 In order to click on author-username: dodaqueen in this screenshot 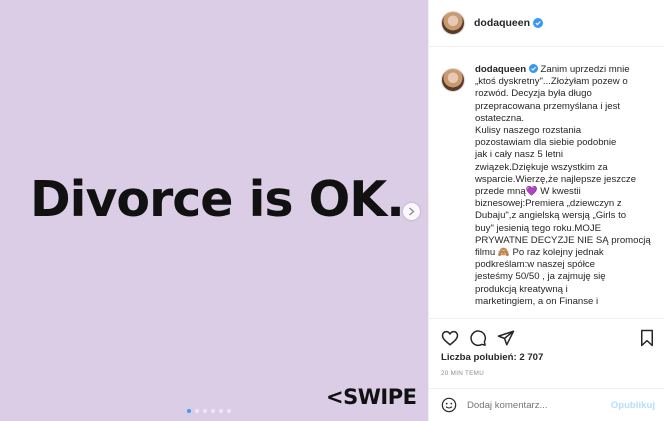, I will do `click(502, 23)`.